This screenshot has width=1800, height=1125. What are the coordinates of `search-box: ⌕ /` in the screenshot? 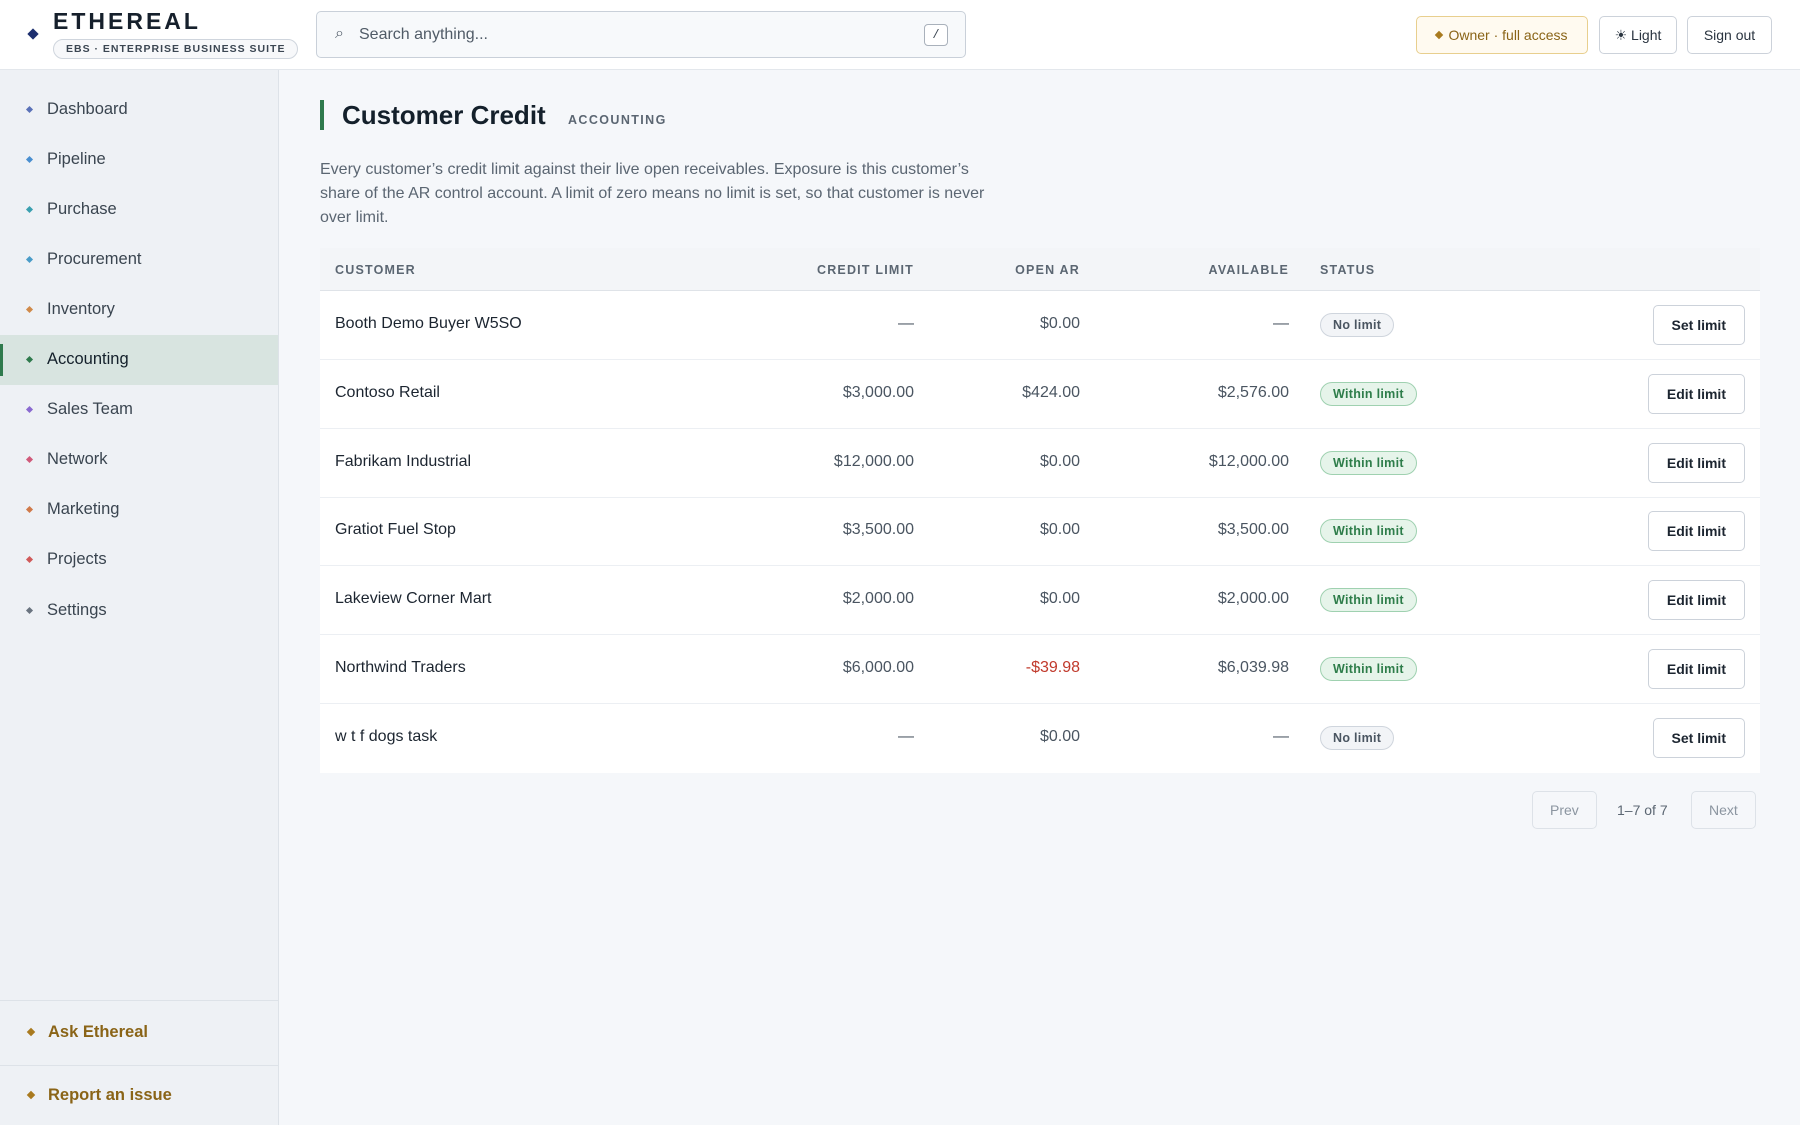 It's located at (641, 34).